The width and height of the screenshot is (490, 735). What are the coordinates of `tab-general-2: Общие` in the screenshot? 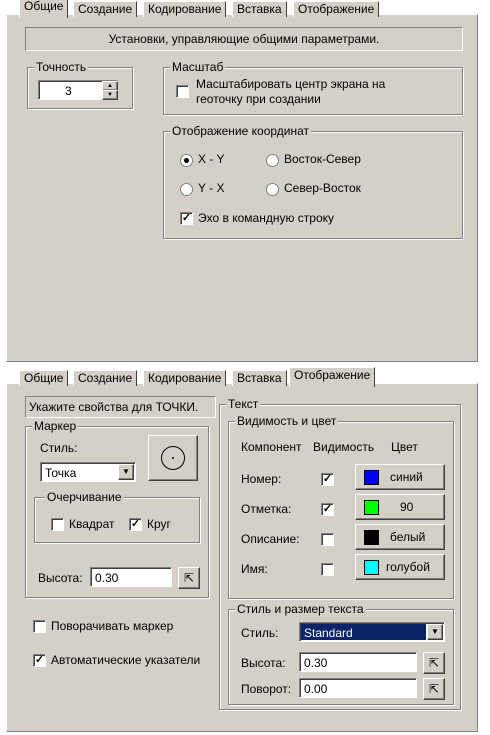 It's located at (44, 378).